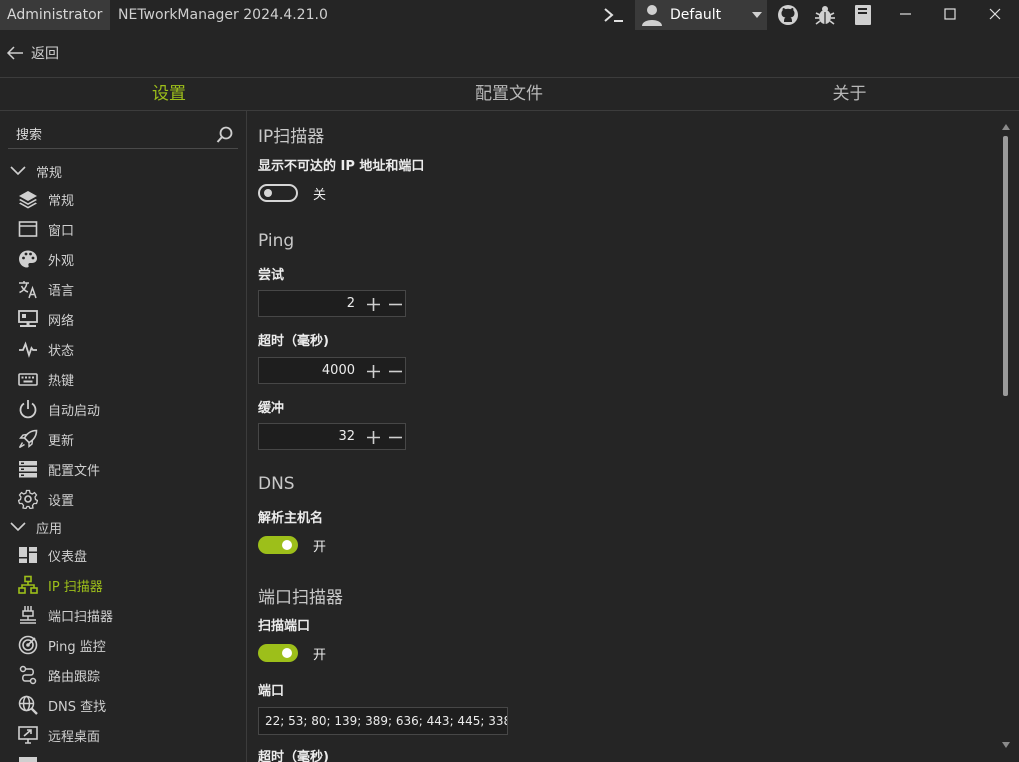  What do you see at coordinates (293, 756) in the screenshot?
I see `port-timeout-label: 超时（毫秒)` at bounding box center [293, 756].